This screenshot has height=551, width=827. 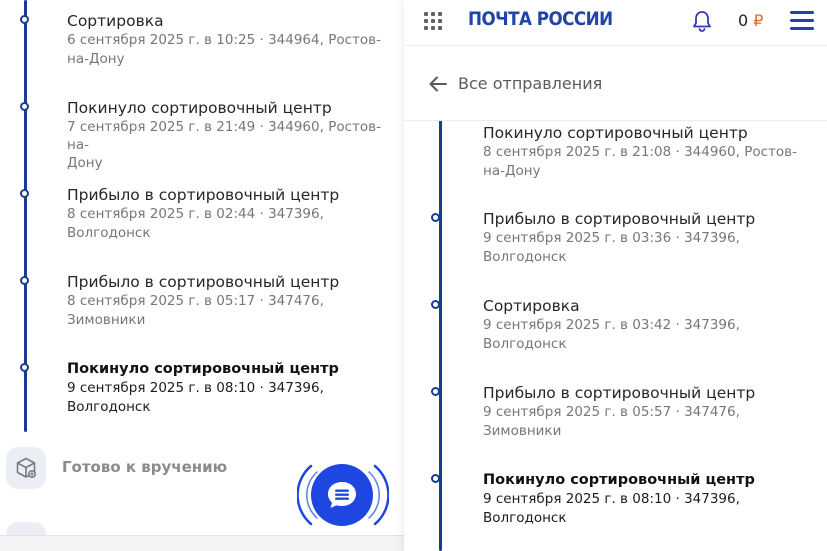 I want to click on event-meta-line1: 8 сентября 2025 г. в 02:44 · 347396,, so click(x=195, y=214).